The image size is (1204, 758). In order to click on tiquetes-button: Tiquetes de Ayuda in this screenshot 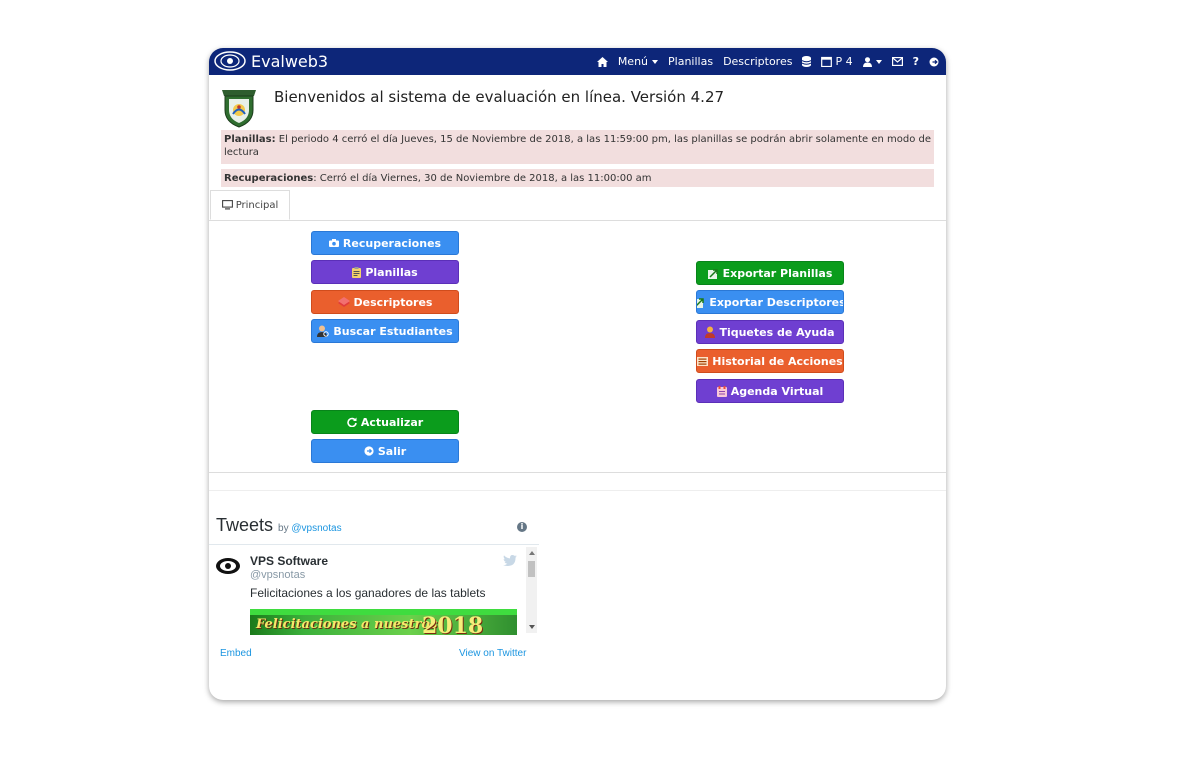, I will do `click(770, 332)`.